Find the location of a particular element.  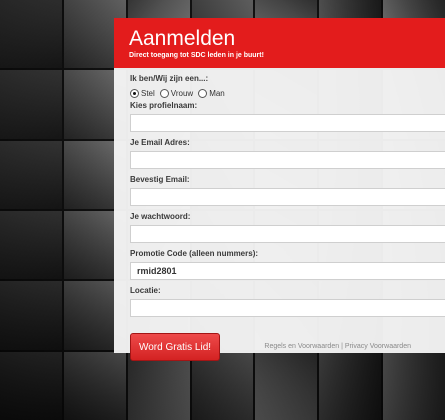

signup-title: Aanmelden is located at coordinates (182, 38).